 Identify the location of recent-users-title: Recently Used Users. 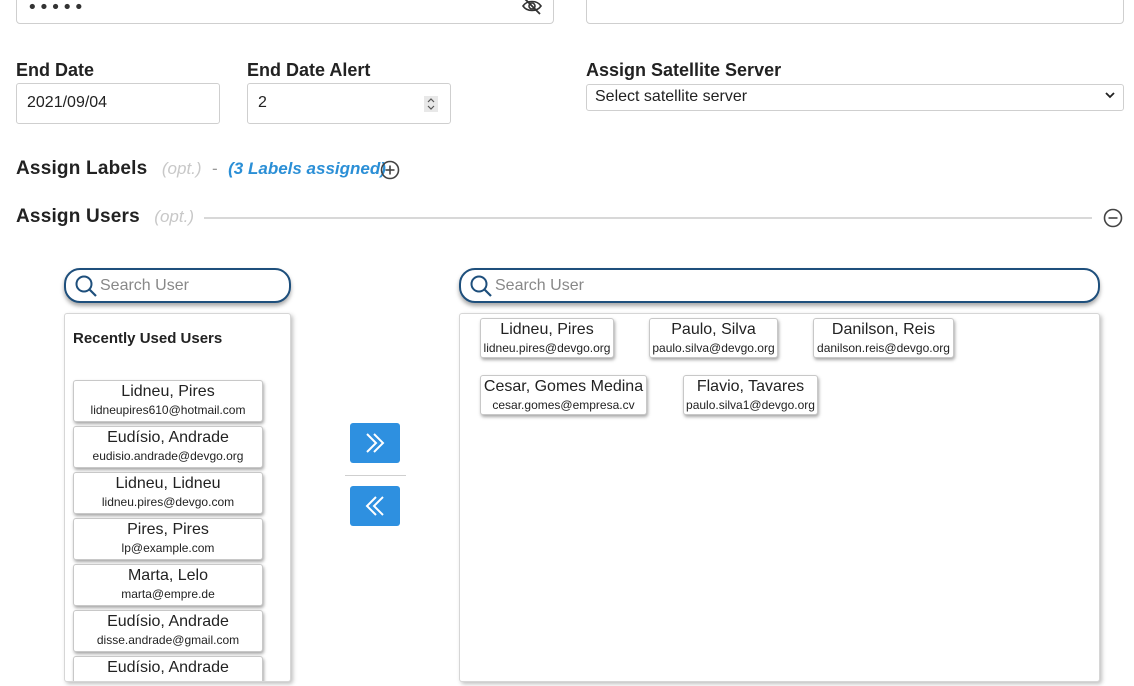
(148, 338).